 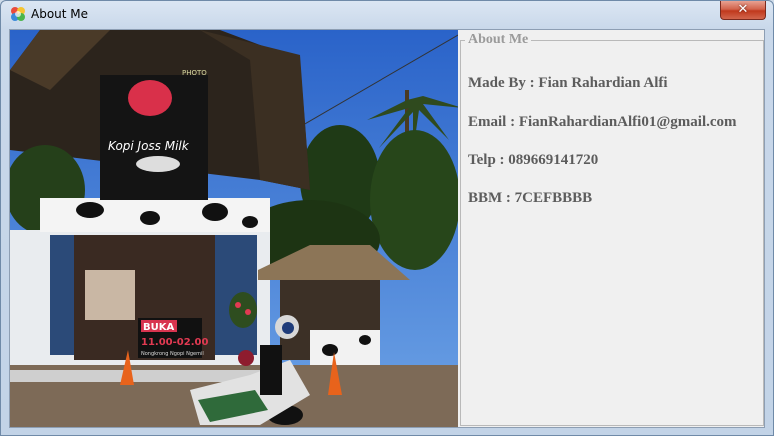 I want to click on sign-top-text: PHOTO, so click(x=194, y=73).